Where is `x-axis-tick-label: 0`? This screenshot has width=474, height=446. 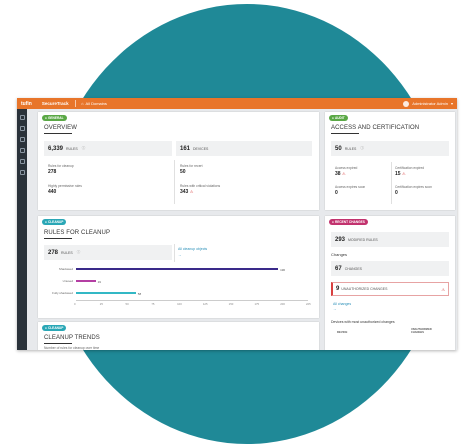 x-axis-tick-label: 0 is located at coordinates (75, 304).